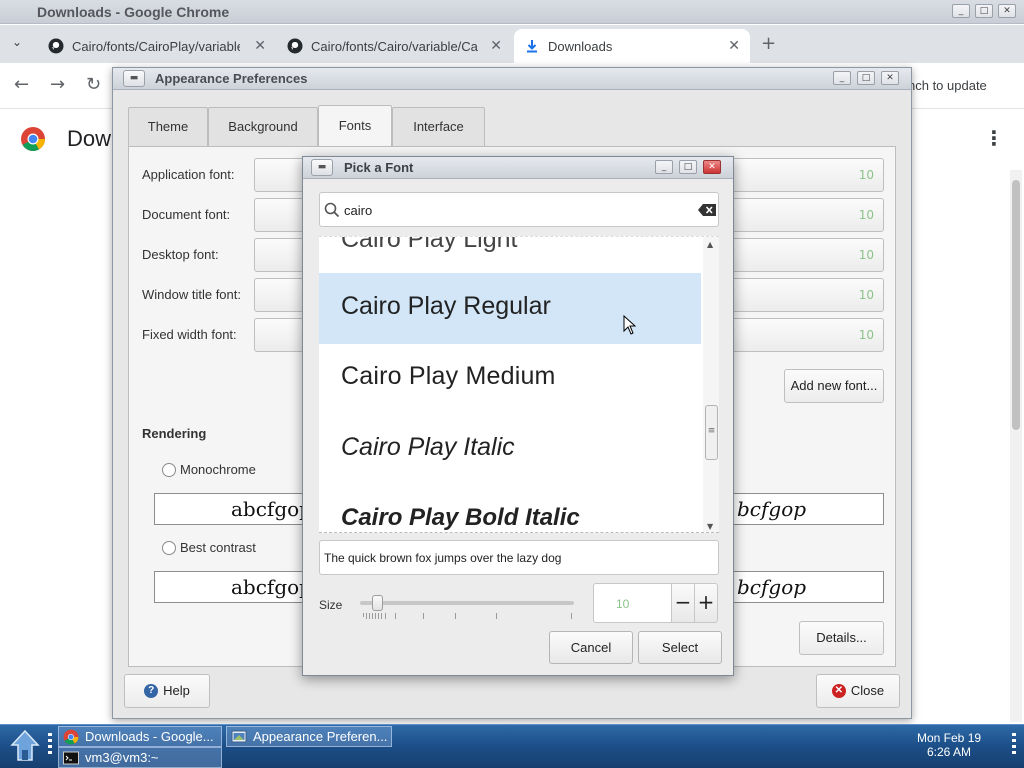 The width and height of the screenshot is (1024, 768). What do you see at coordinates (71, 736) in the screenshot?
I see `chrome-icon` at bounding box center [71, 736].